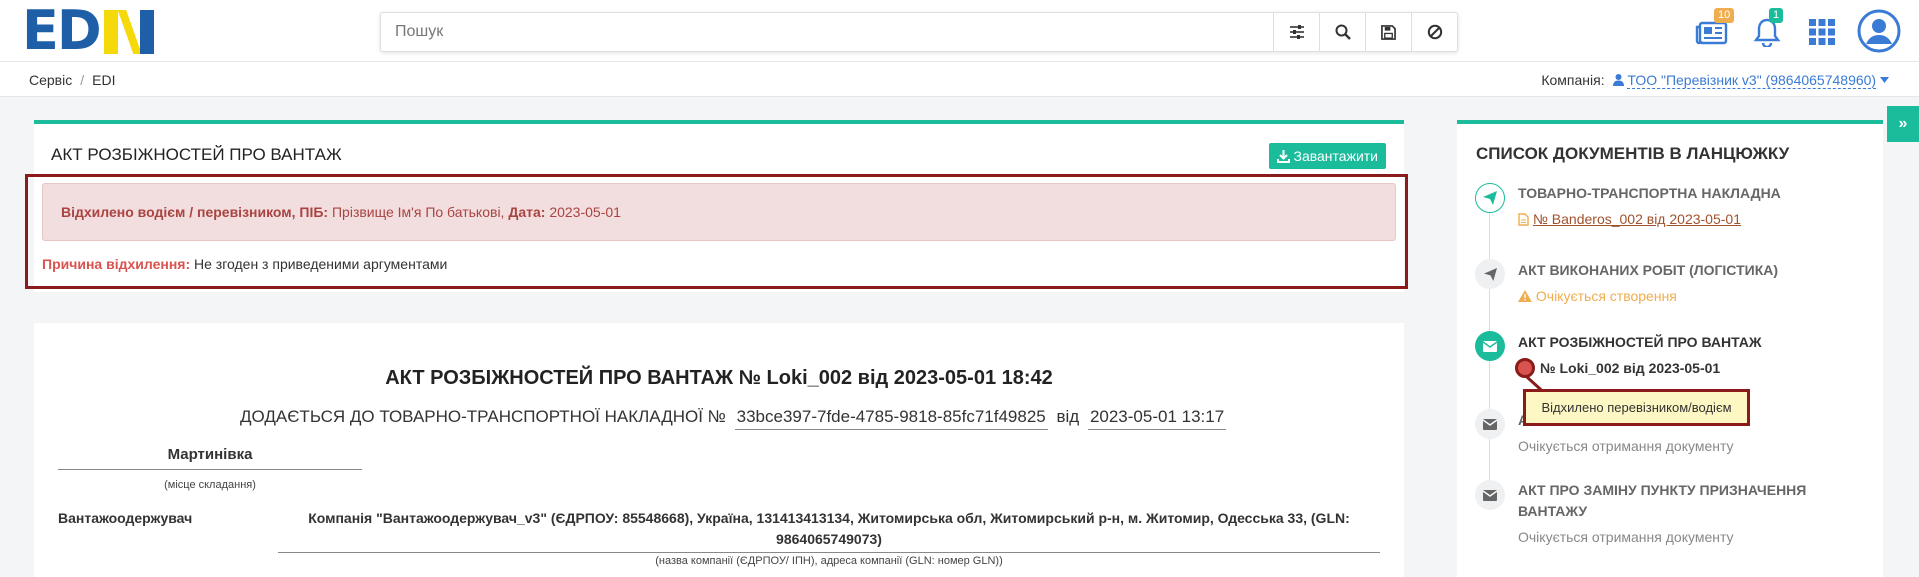 This screenshot has height=577, width=1919. I want to click on user-icon, so click(1618, 80).